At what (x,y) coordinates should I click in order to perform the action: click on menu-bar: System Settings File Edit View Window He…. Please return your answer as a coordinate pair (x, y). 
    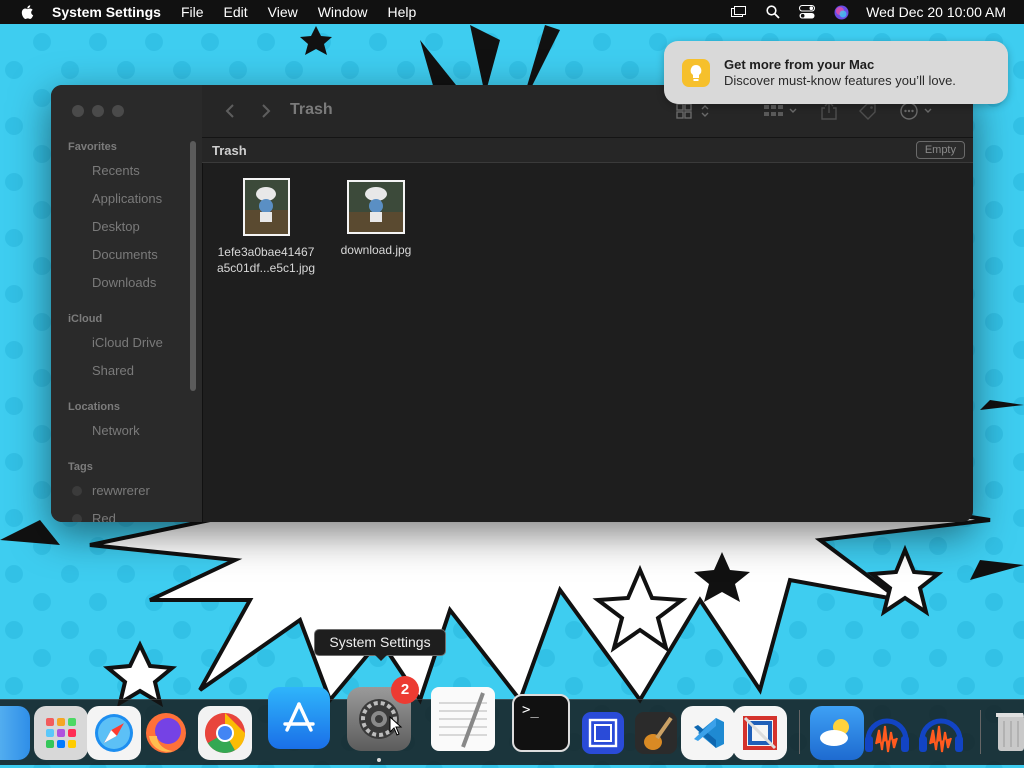
    Looking at the image, I should click on (512, 12).